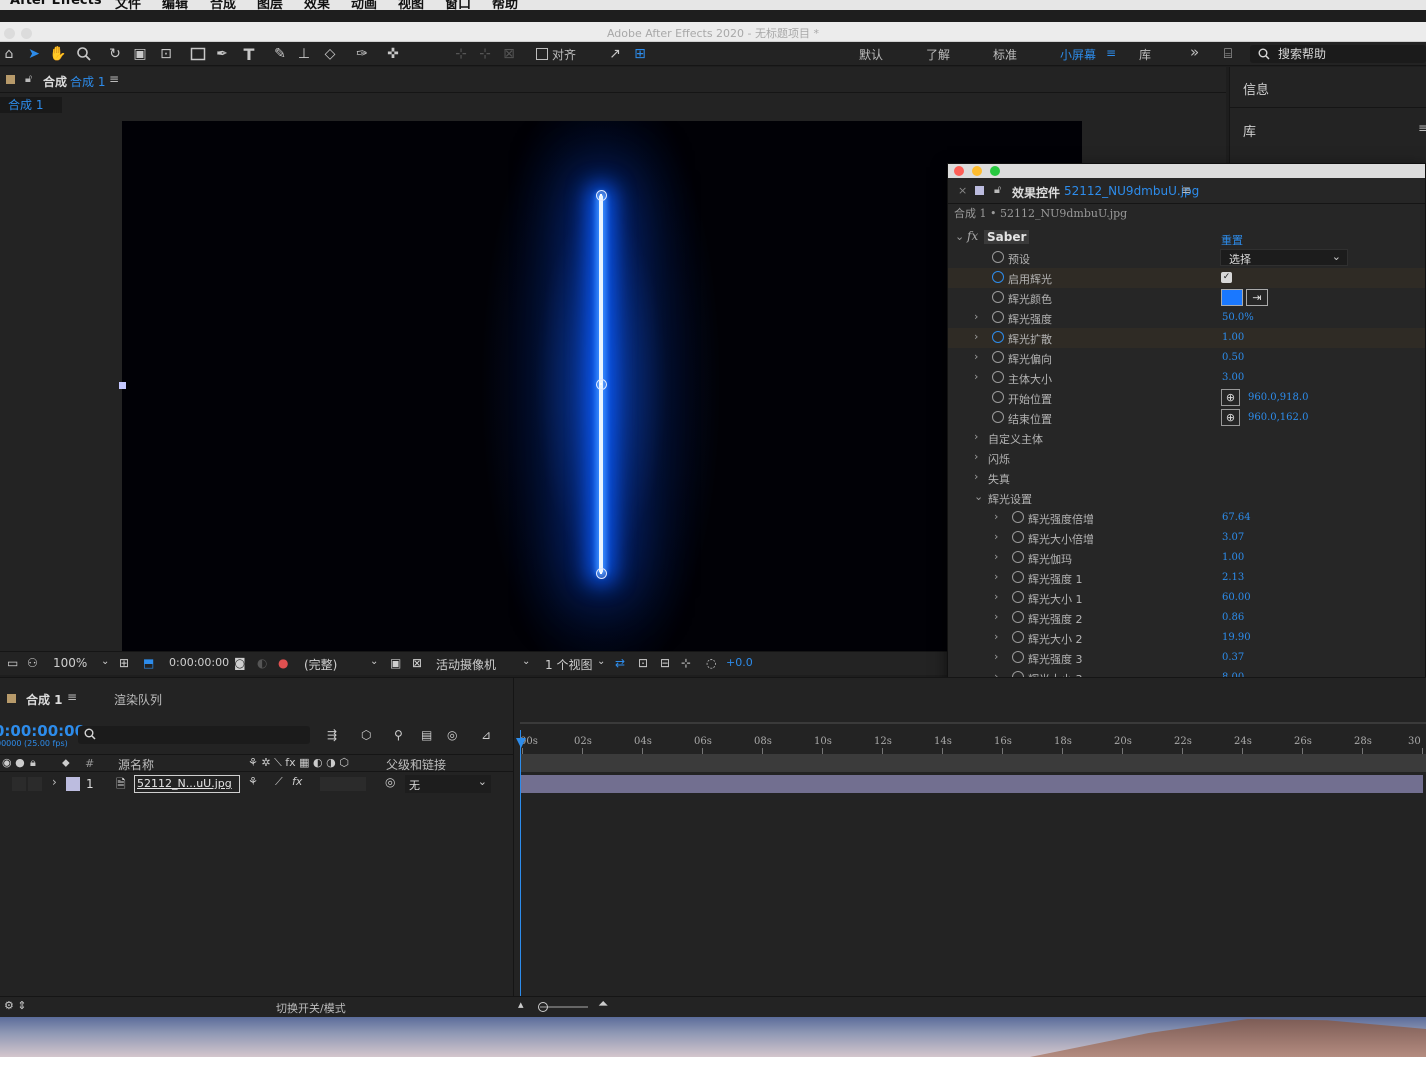 The image size is (1426, 1070). Describe the element at coordinates (601, 195) in the screenshot. I see `saber-start-handle` at that location.